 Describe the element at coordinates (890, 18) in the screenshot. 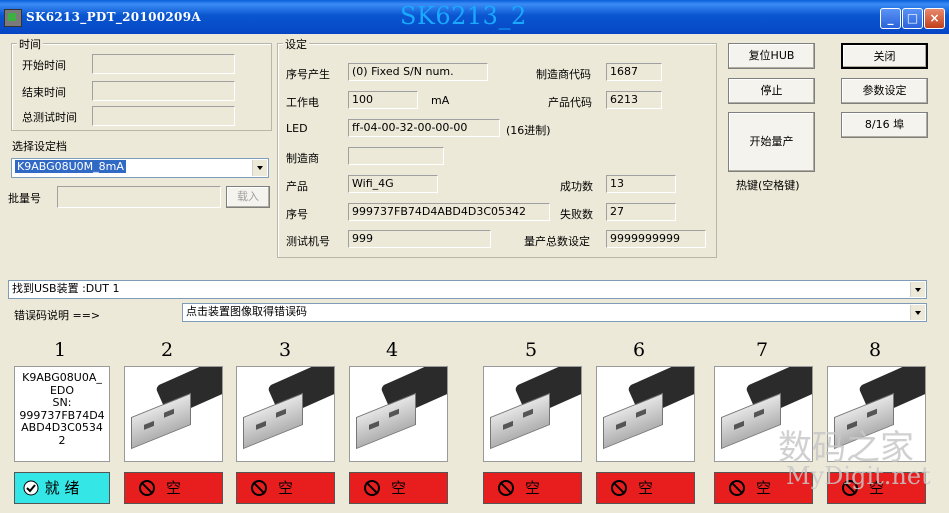

I see `minimize-button: _` at that location.